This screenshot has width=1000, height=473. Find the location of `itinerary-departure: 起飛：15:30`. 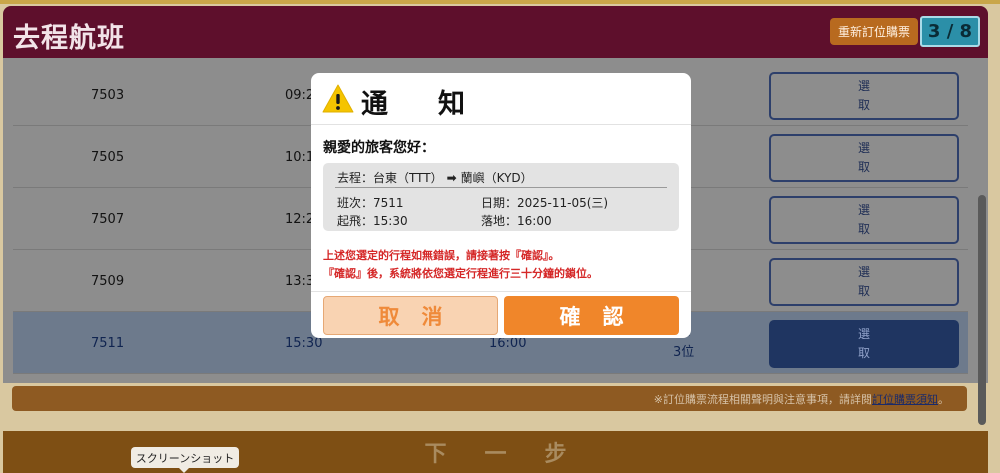

itinerary-departure: 起飛：15:30 is located at coordinates (372, 221).